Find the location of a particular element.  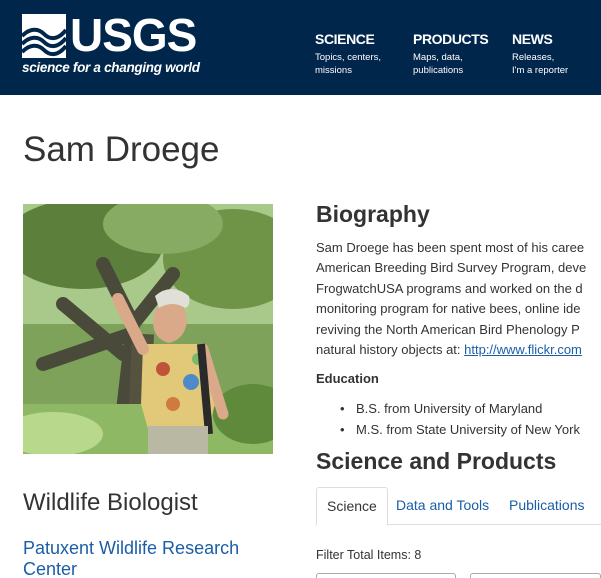

organization-link: Patuxent Wildlife Research Center is located at coordinates (143, 558).